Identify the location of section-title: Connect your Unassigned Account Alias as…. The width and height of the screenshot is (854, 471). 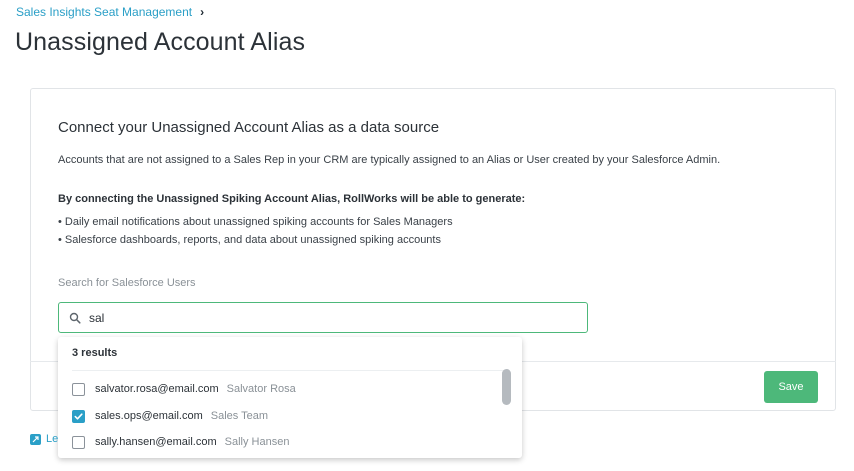
(249, 127).